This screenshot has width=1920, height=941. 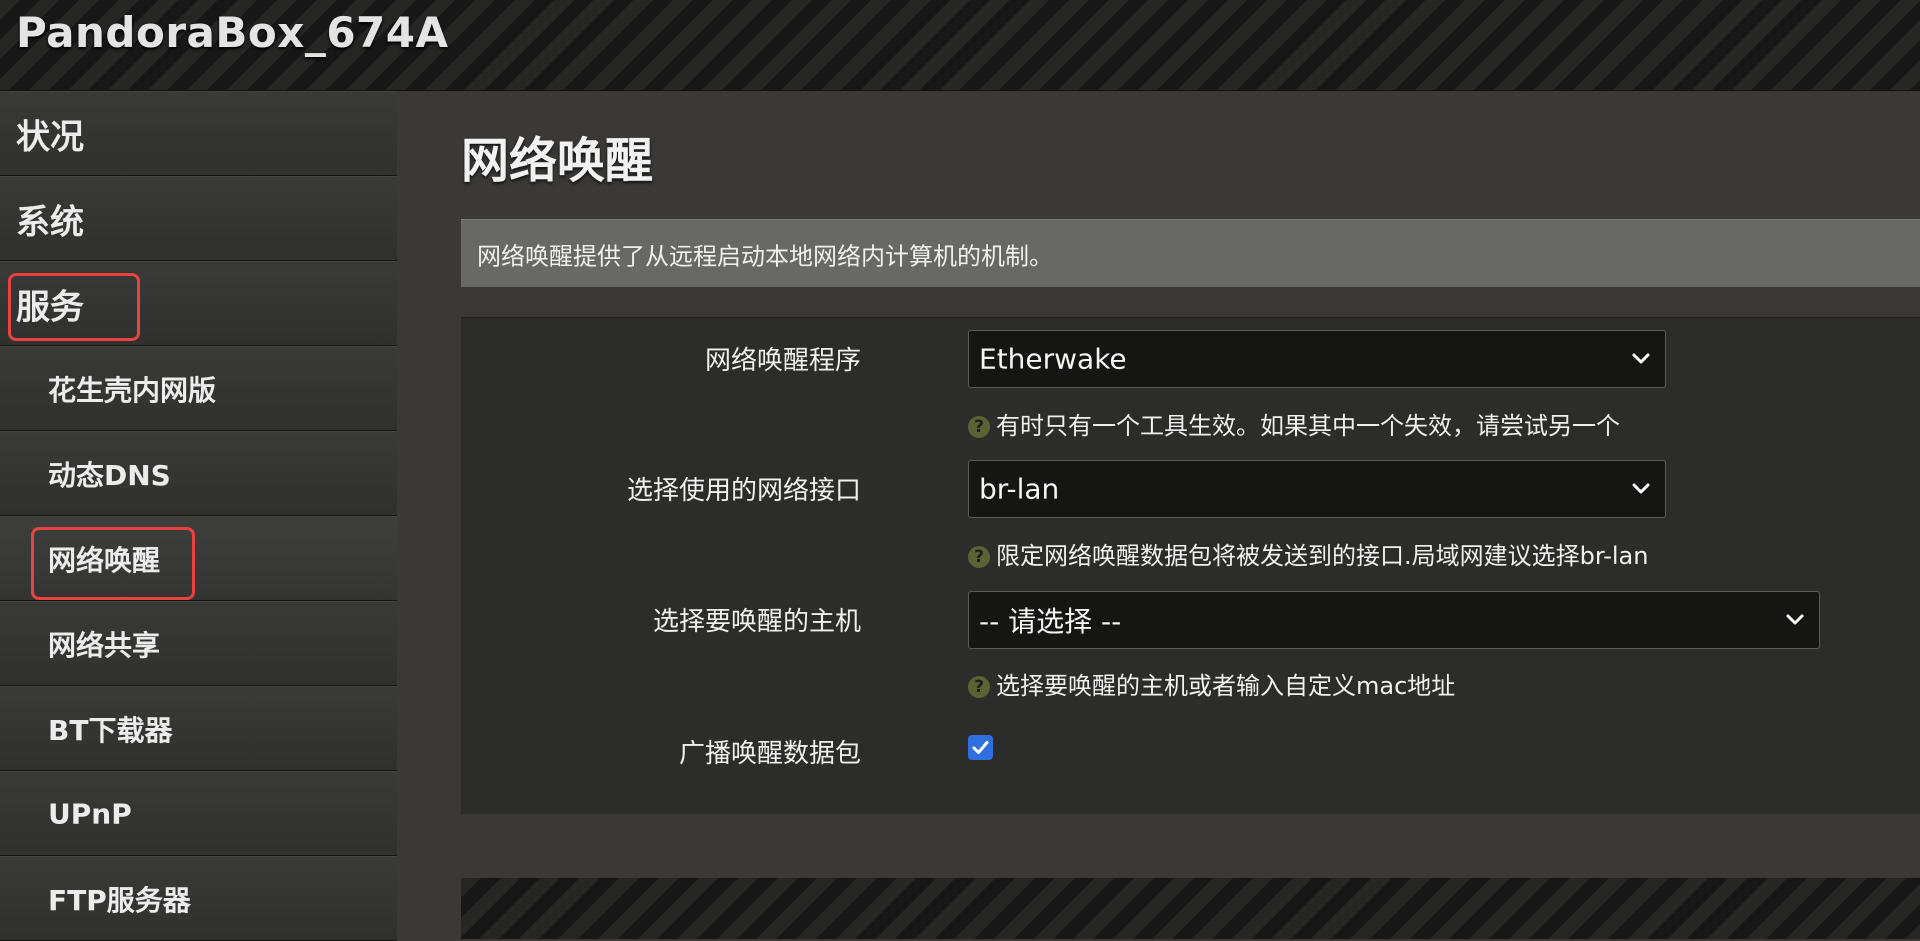 I want to click on page-title: 网络唤醒, so click(x=557, y=161).